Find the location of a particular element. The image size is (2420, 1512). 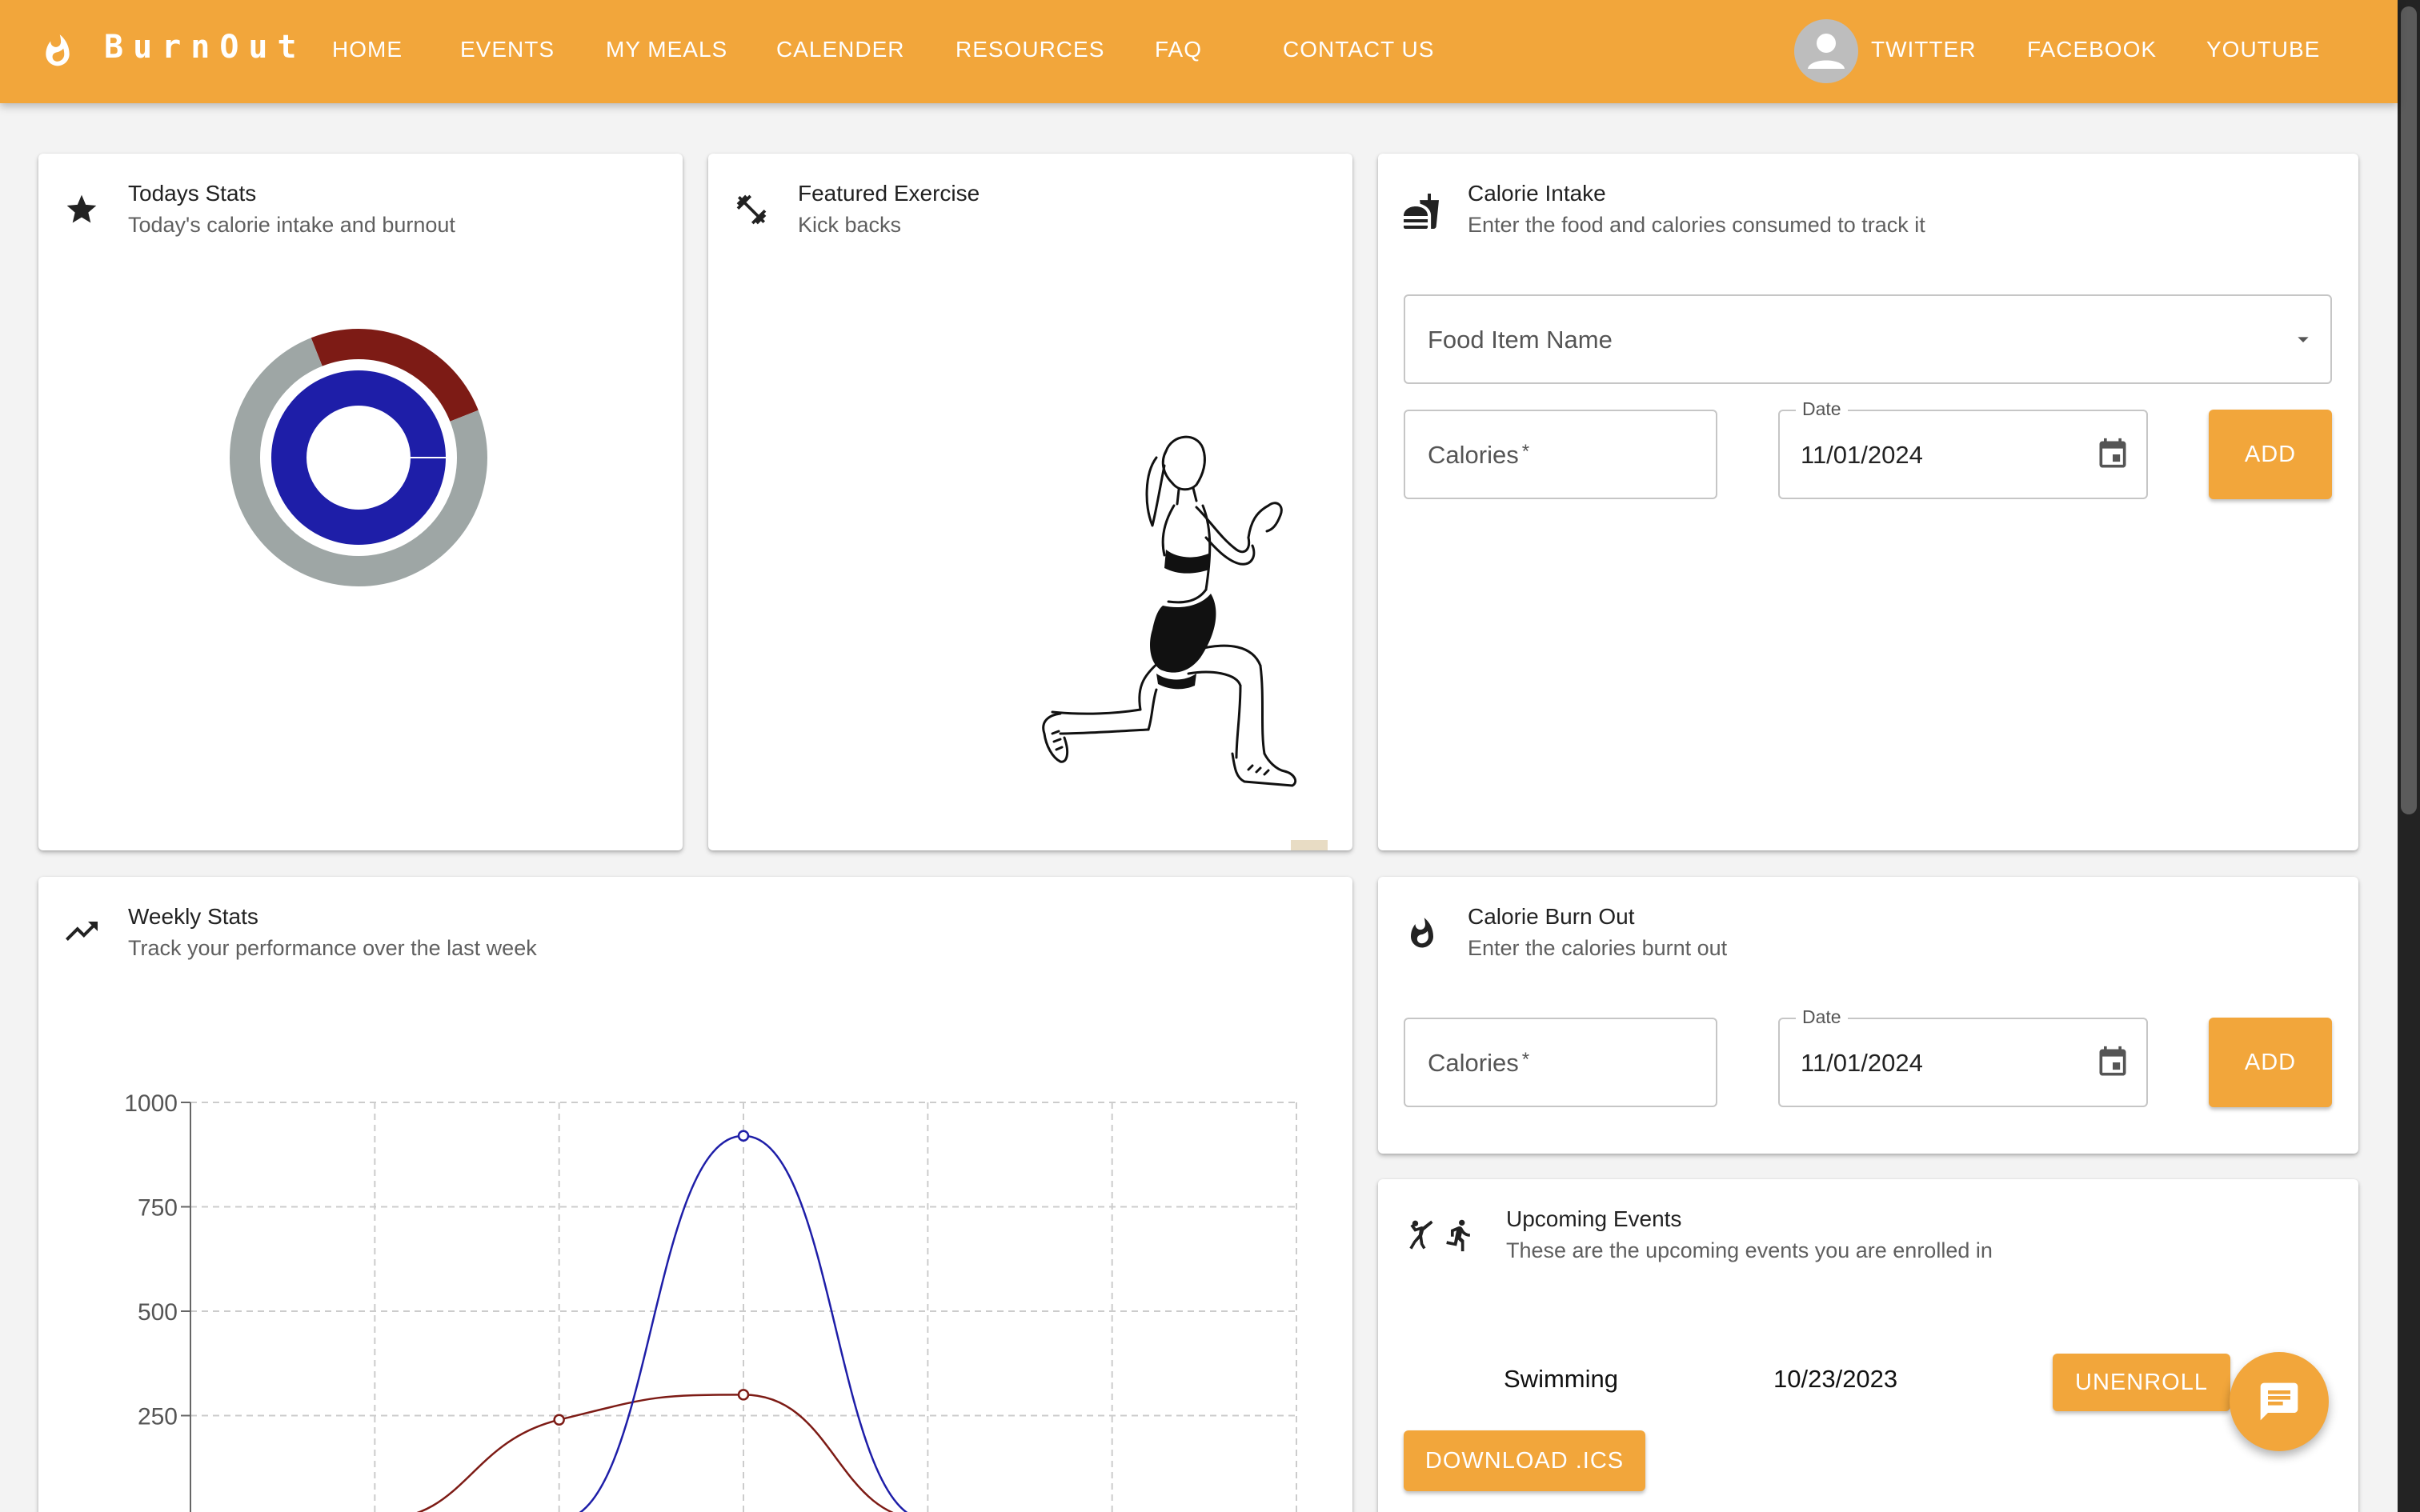

running-icon is located at coordinates (1458, 1235).